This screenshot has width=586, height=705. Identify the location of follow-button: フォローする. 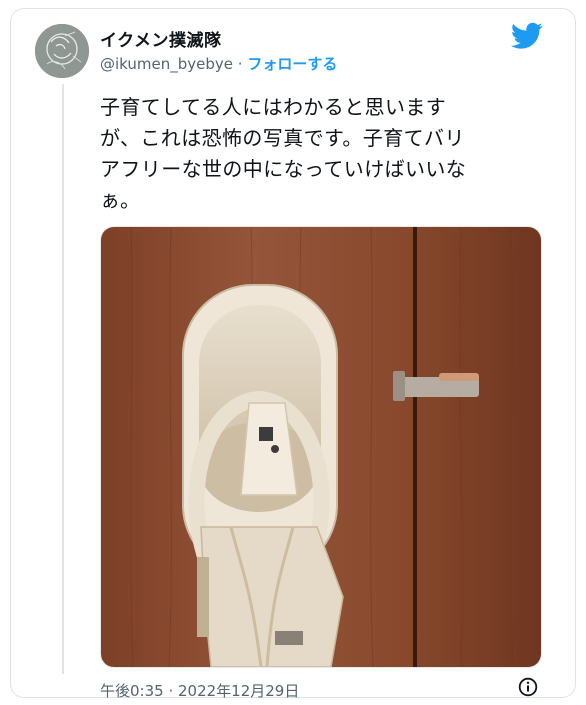
(292, 64).